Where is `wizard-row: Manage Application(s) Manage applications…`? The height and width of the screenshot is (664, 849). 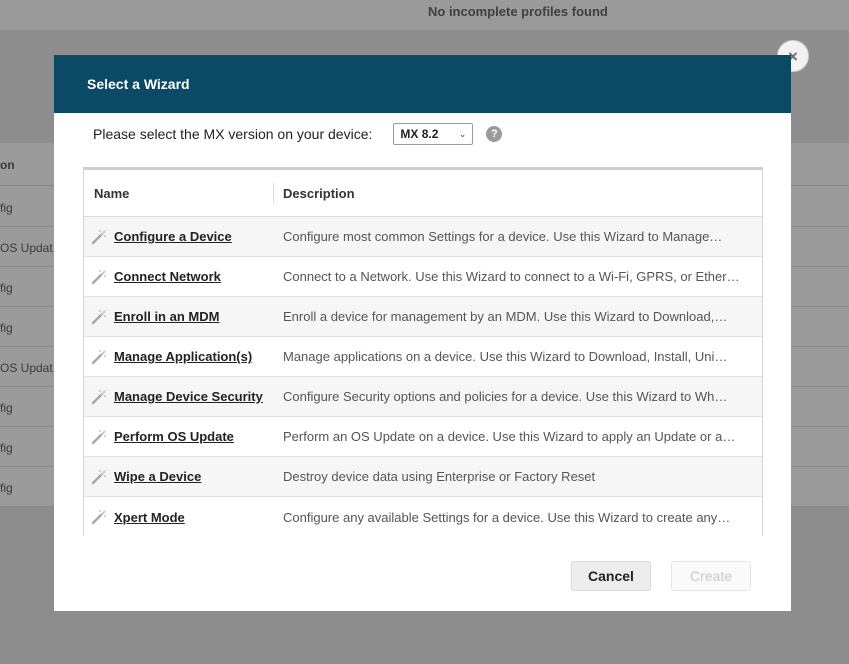
wizard-row: Manage Application(s) Manage applications… is located at coordinates (423, 357).